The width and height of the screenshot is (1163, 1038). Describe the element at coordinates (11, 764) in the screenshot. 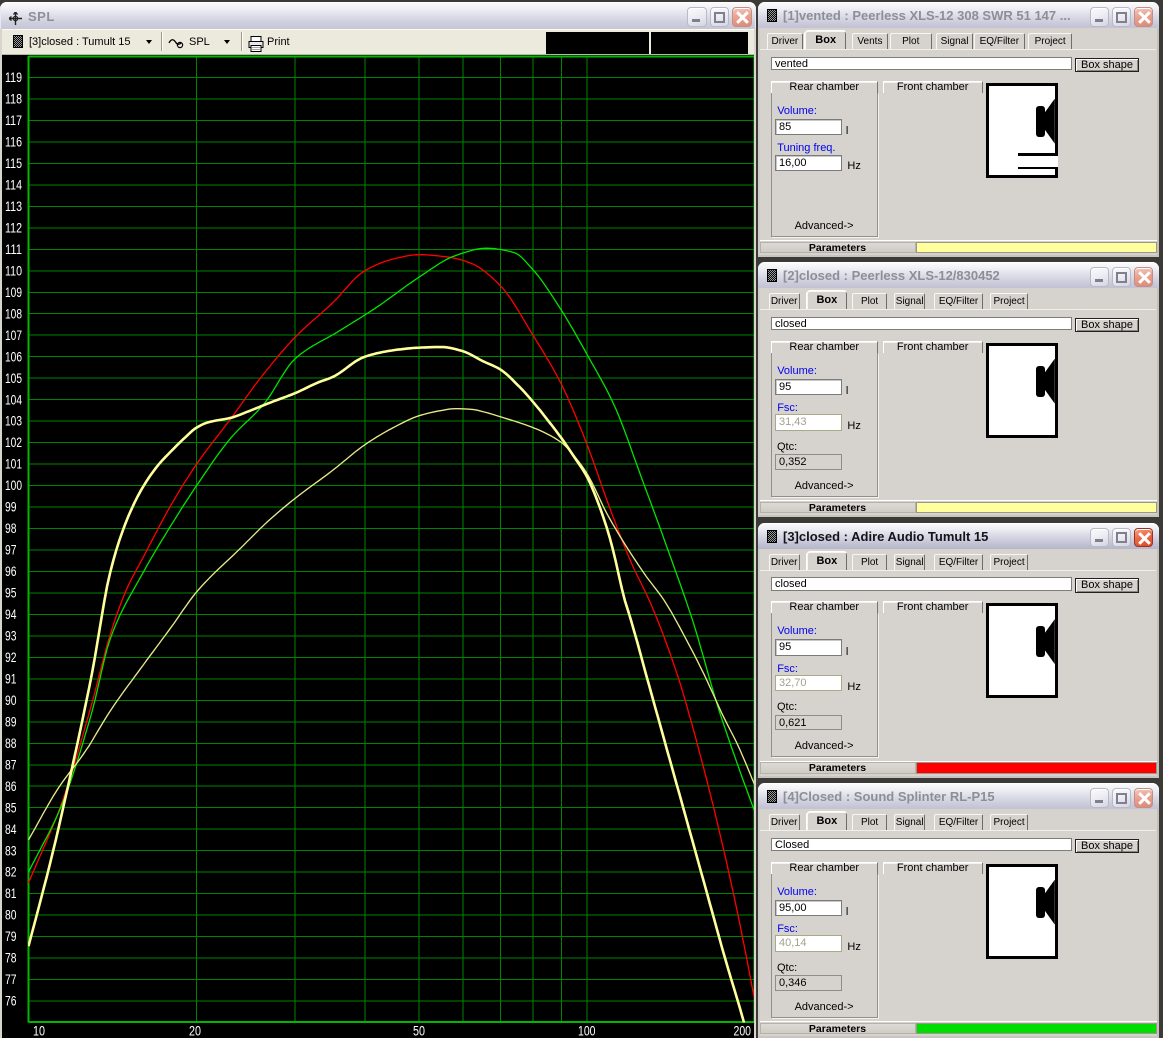

I see `svg-text: 87` at that location.